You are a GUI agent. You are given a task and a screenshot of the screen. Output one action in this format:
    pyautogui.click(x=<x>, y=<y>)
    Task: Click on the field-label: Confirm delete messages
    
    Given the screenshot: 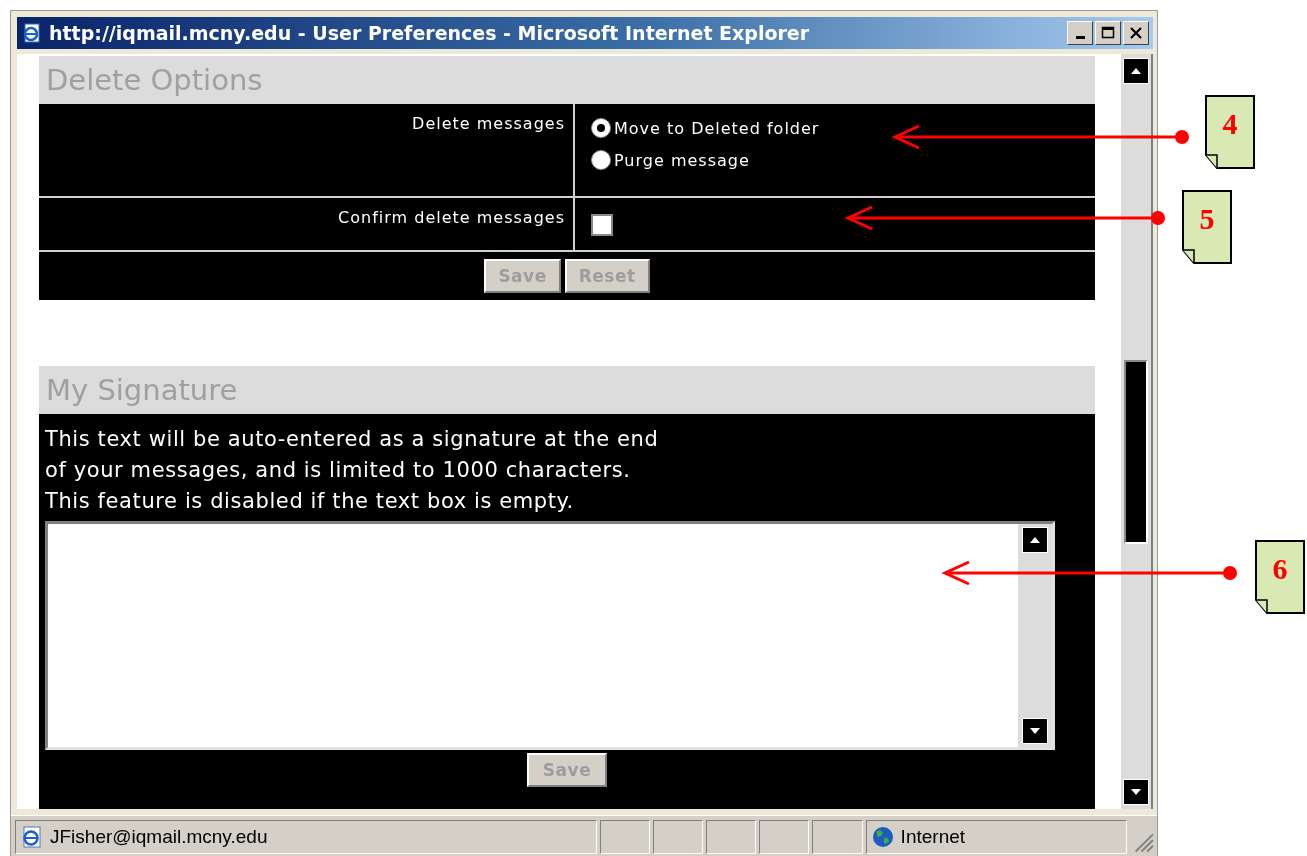 What is the action you would take?
    pyautogui.click(x=451, y=217)
    